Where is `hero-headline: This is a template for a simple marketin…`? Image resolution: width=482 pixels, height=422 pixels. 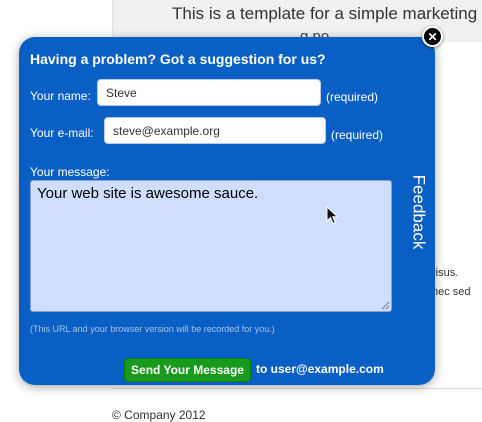 hero-headline: This is a template for a simple marketin… is located at coordinates (325, 13).